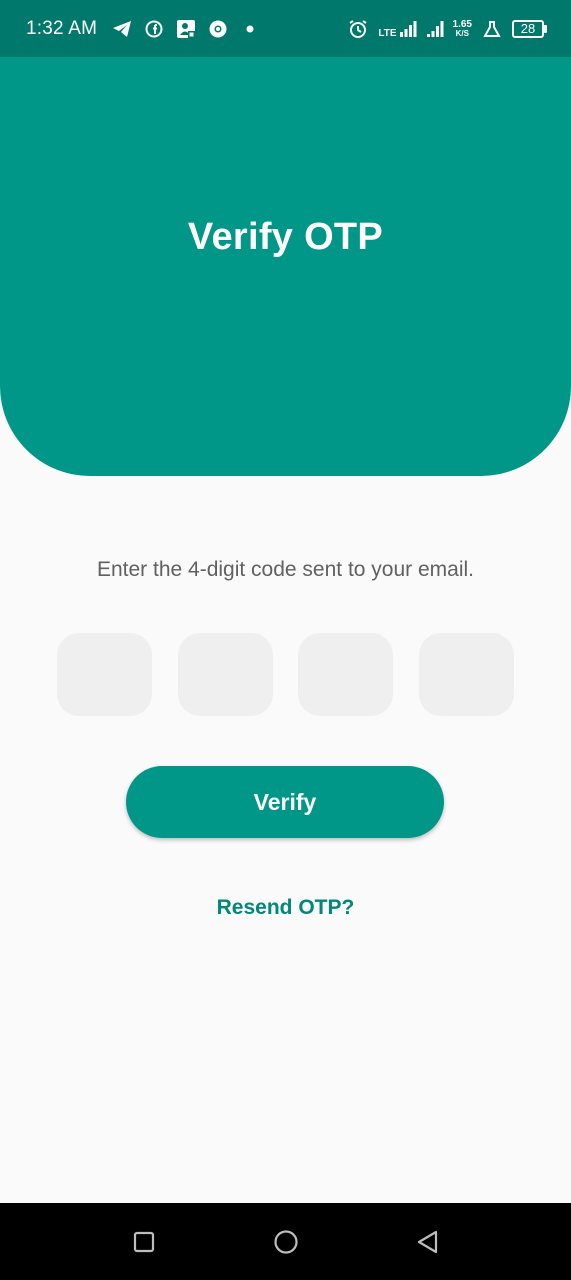 This screenshot has height=1280, width=571. I want to click on network-type: LTE, so click(387, 33).